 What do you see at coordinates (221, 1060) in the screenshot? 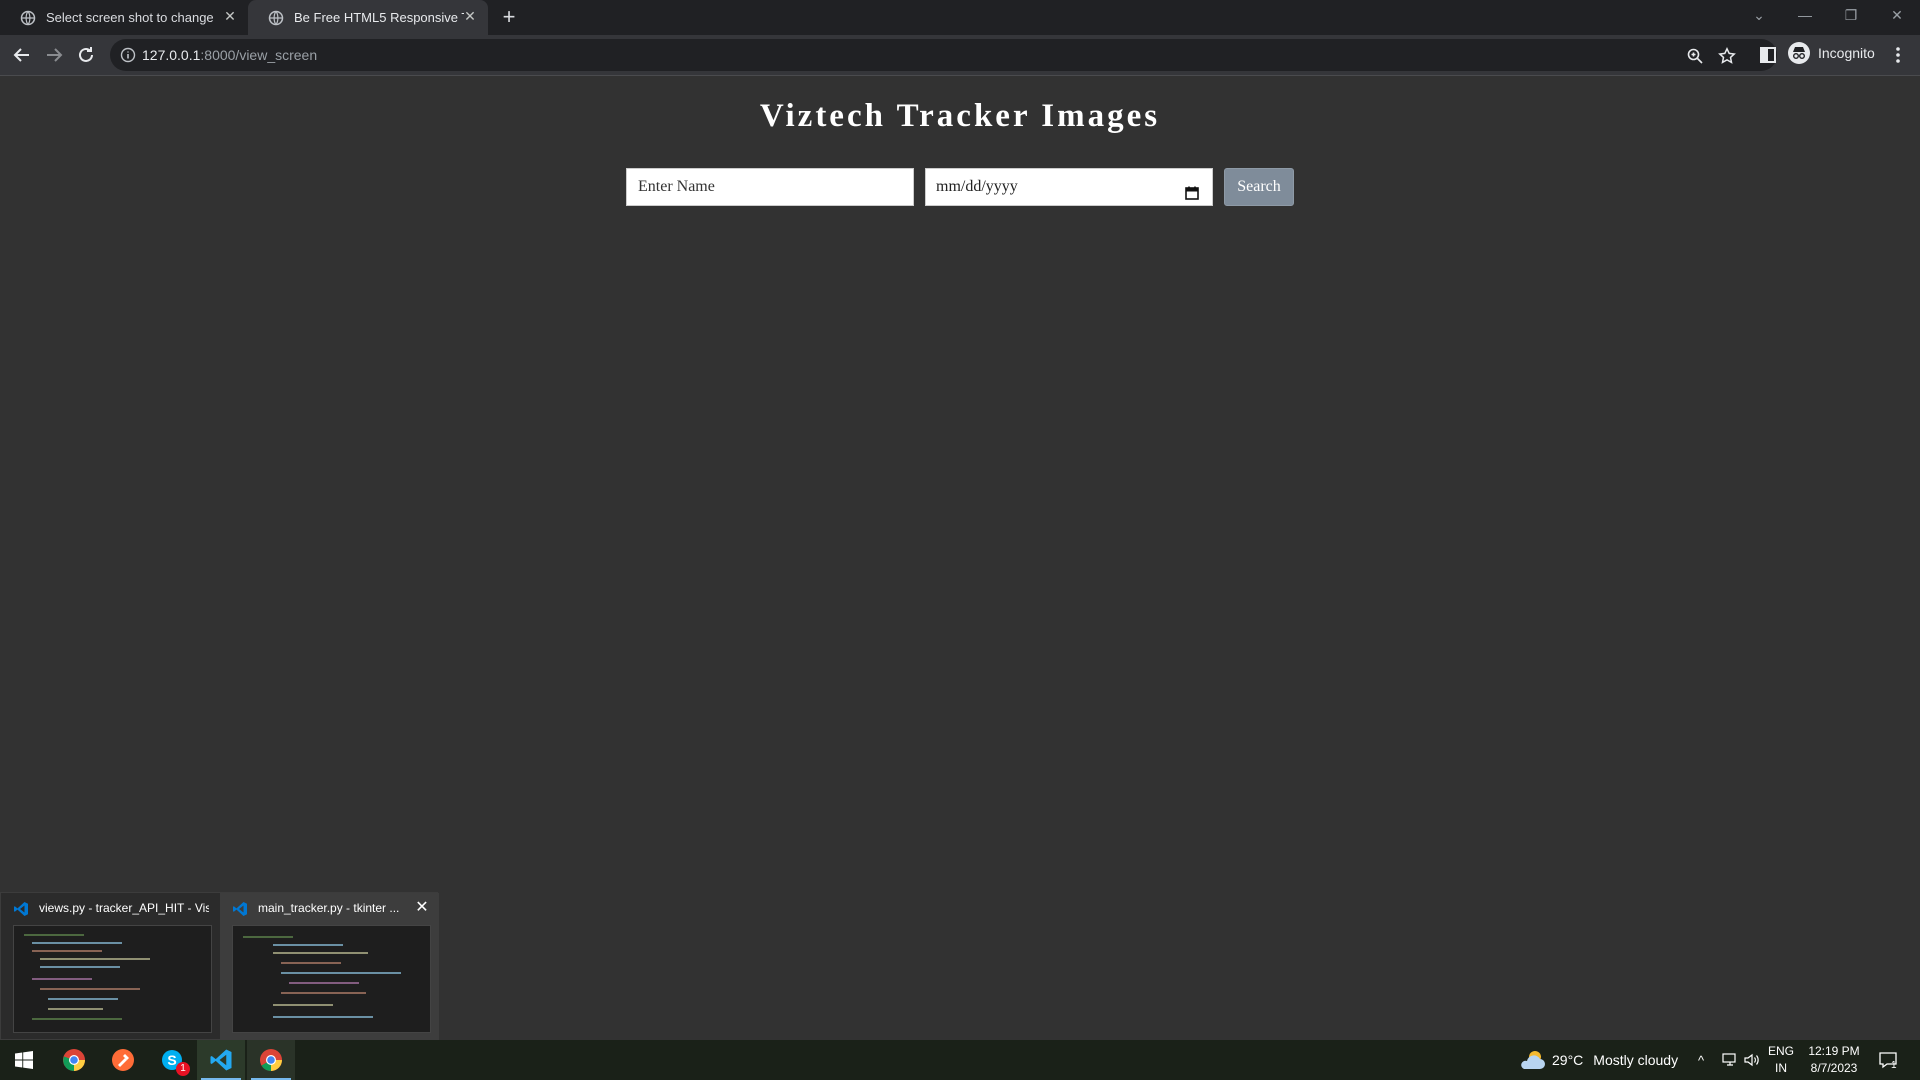
I see `vscode-taskbar-icon` at bounding box center [221, 1060].